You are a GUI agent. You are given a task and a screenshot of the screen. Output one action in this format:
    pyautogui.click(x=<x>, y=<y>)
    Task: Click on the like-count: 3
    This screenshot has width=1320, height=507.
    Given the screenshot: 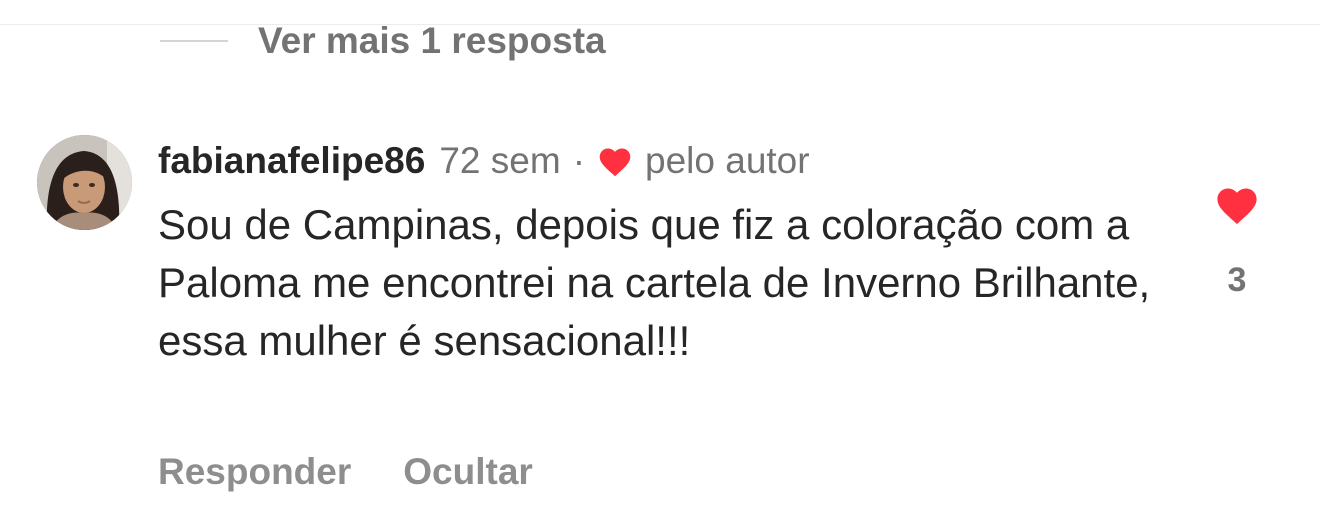 What is the action you would take?
    pyautogui.click(x=1237, y=280)
    